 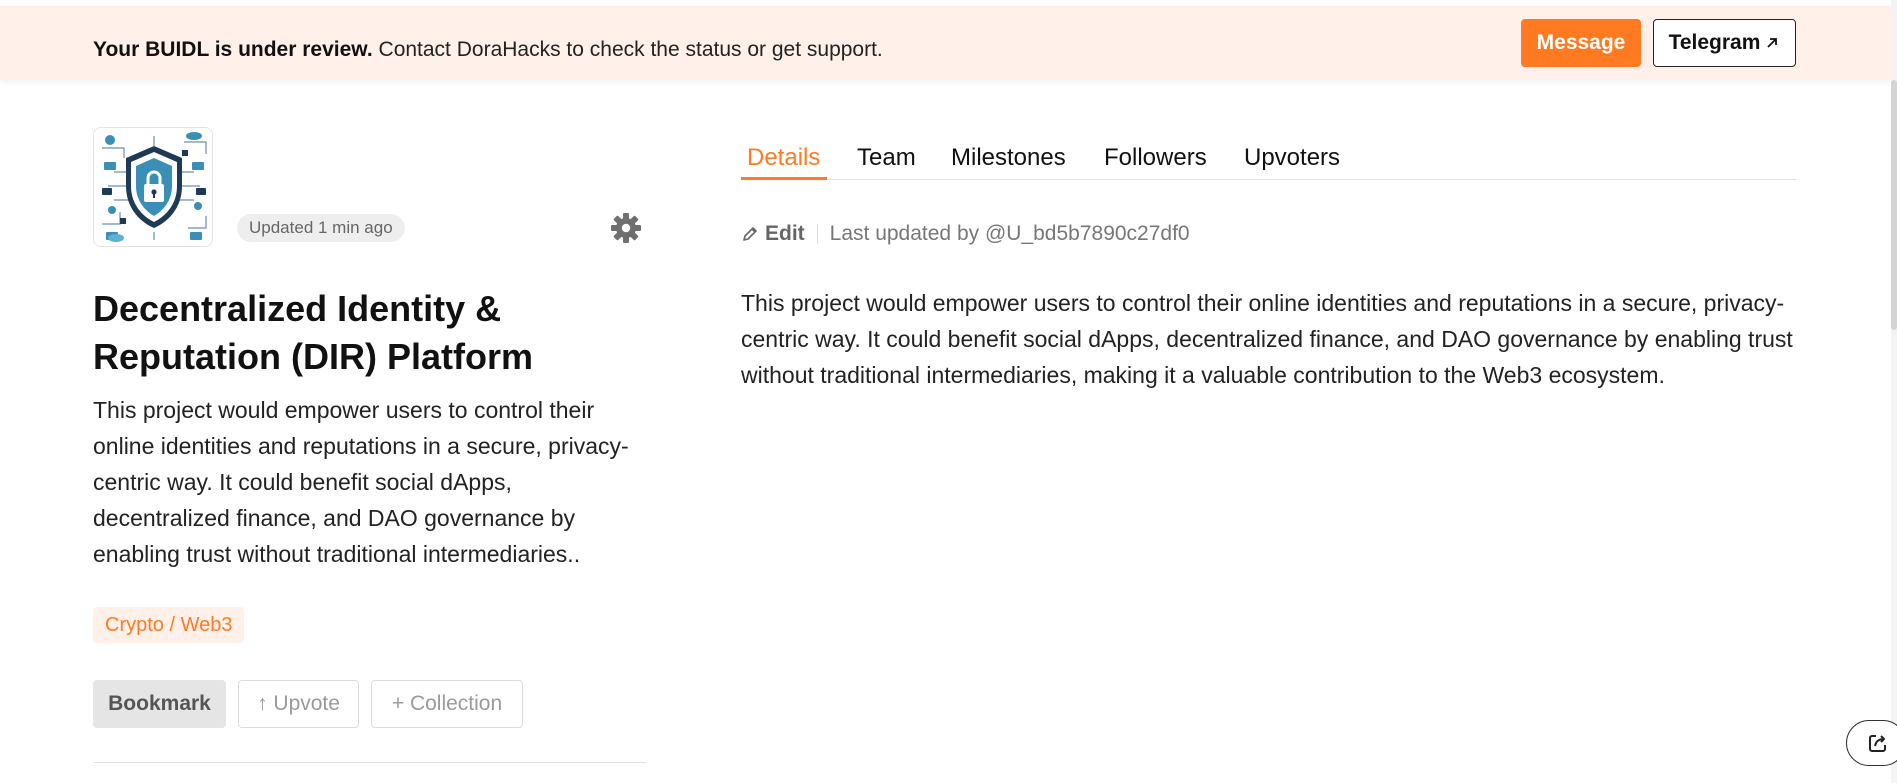 What do you see at coordinates (817, 234) in the screenshot?
I see `edit-separator` at bounding box center [817, 234].